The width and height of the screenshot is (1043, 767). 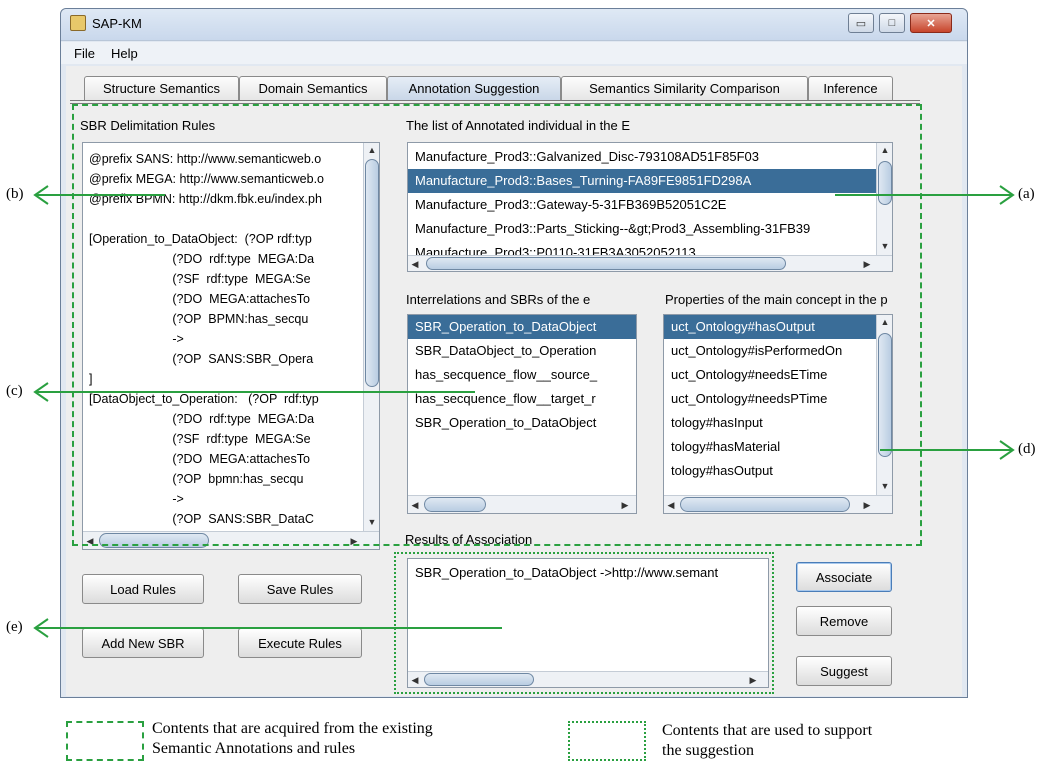 I want to click on annotation-d-label: (d), so click(x=1027, y=449).